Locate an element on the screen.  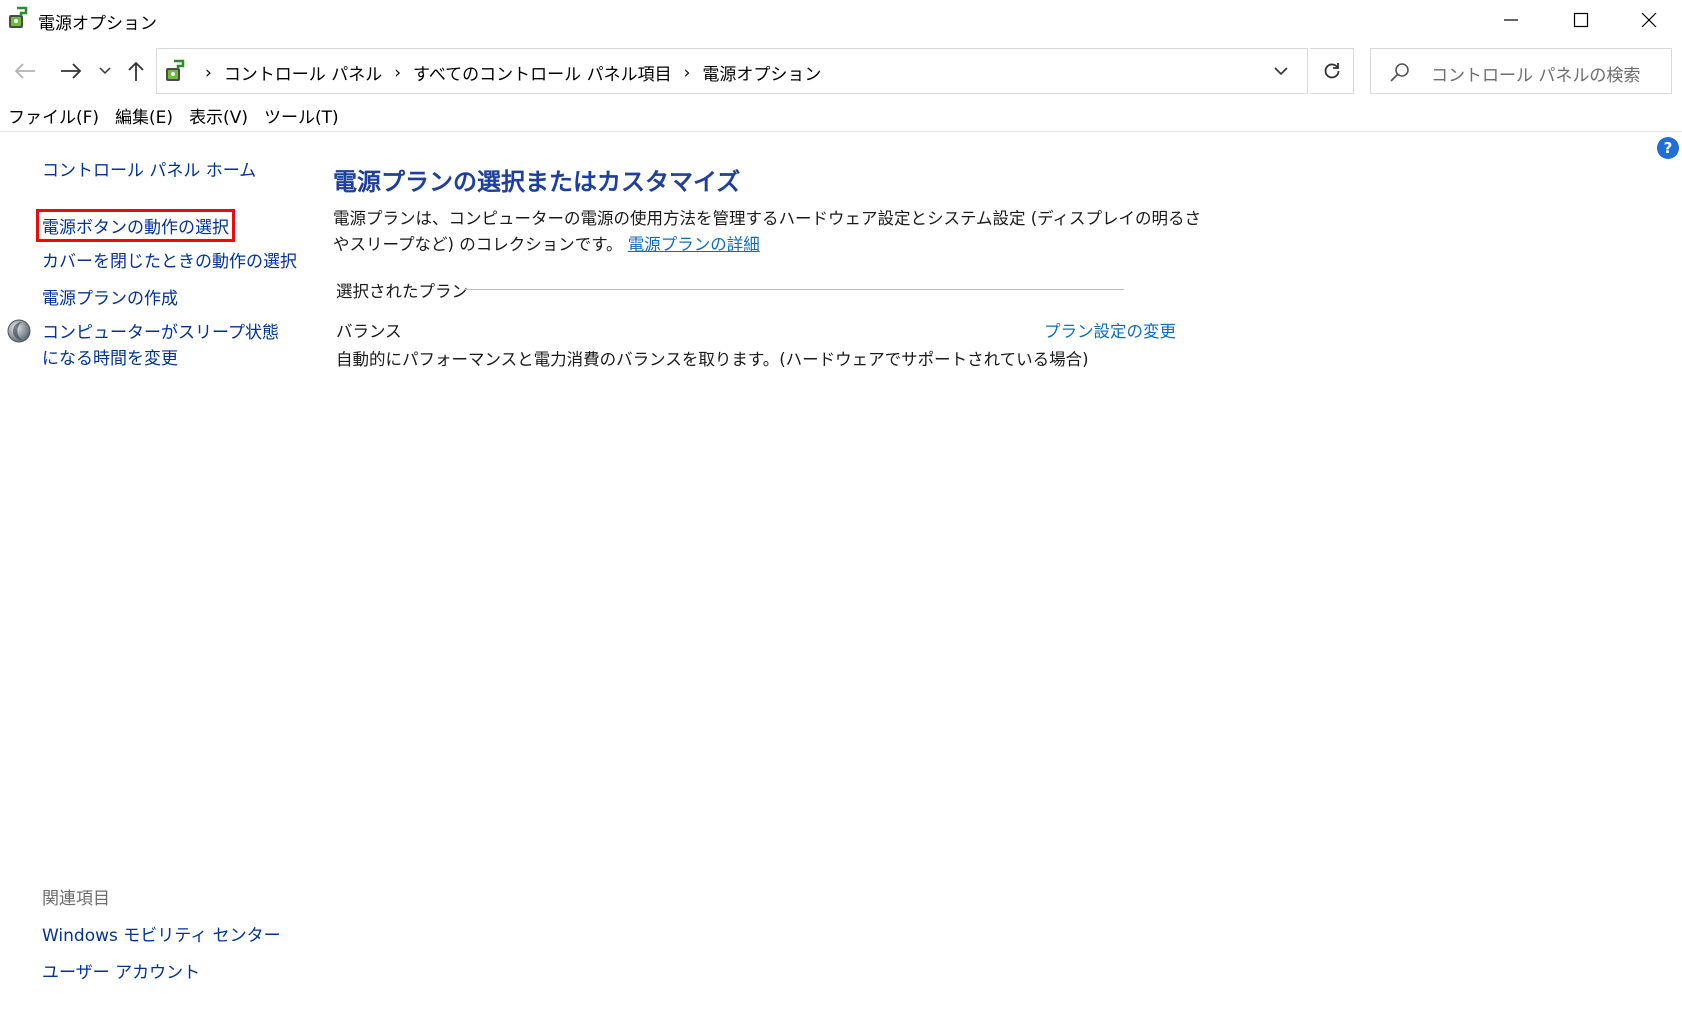
address-history-dropdown is located at coordinates (1281, 71).